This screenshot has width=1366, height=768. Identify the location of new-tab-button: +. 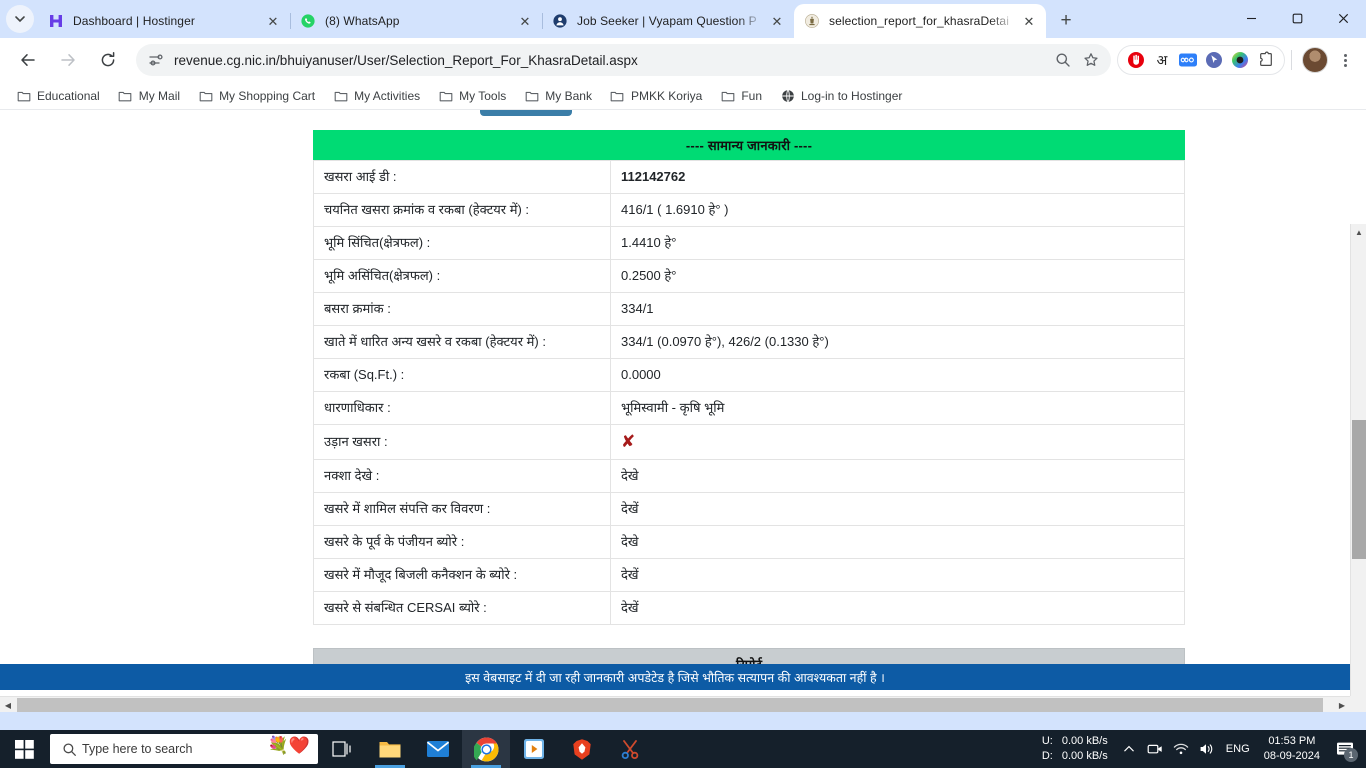
(1066, 20).